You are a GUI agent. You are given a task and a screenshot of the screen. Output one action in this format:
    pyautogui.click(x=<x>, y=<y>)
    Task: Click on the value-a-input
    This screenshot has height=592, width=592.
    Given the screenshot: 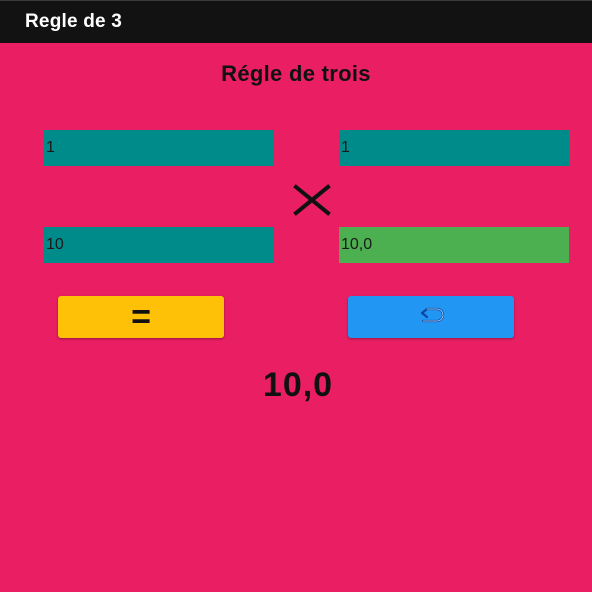 What is the action you would take?
    pyautogui.click(x=159, y=148)
    